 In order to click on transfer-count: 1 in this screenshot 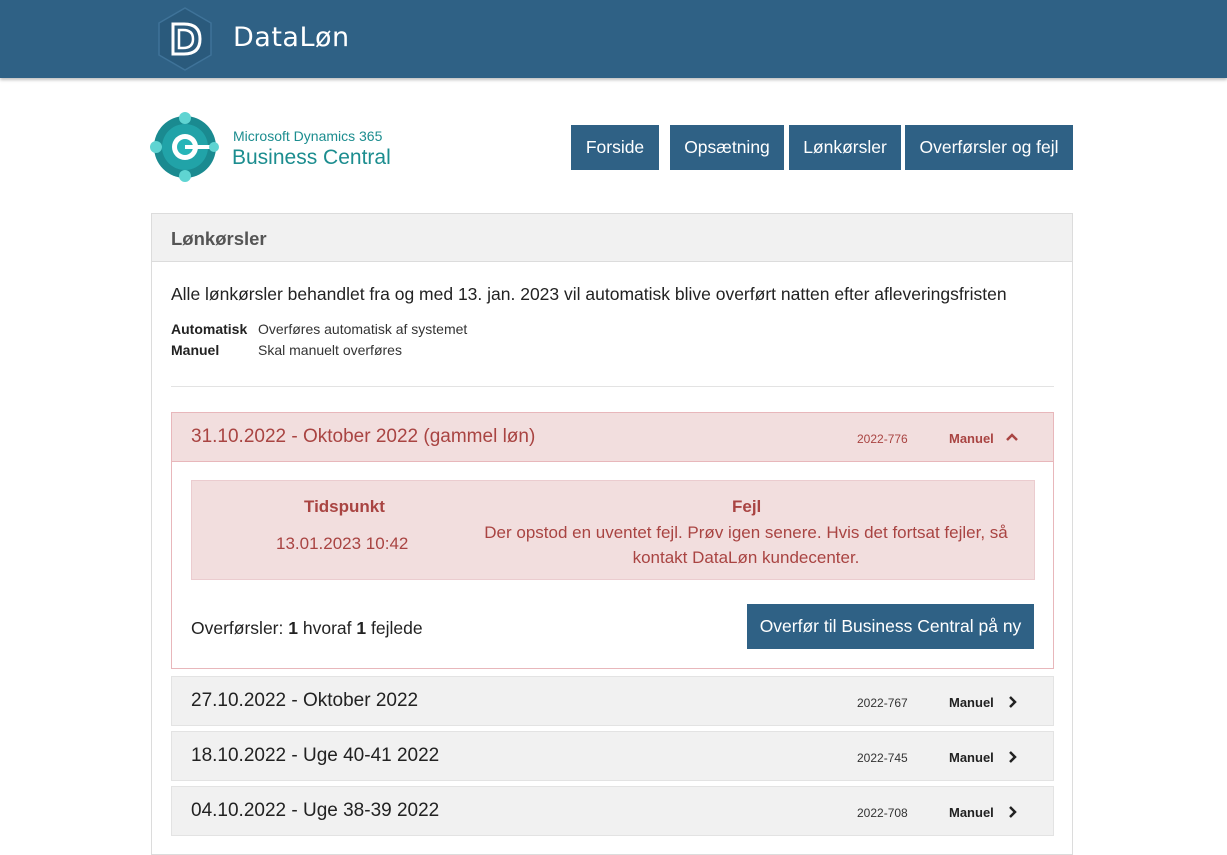, I will do `click(293, 628)`.